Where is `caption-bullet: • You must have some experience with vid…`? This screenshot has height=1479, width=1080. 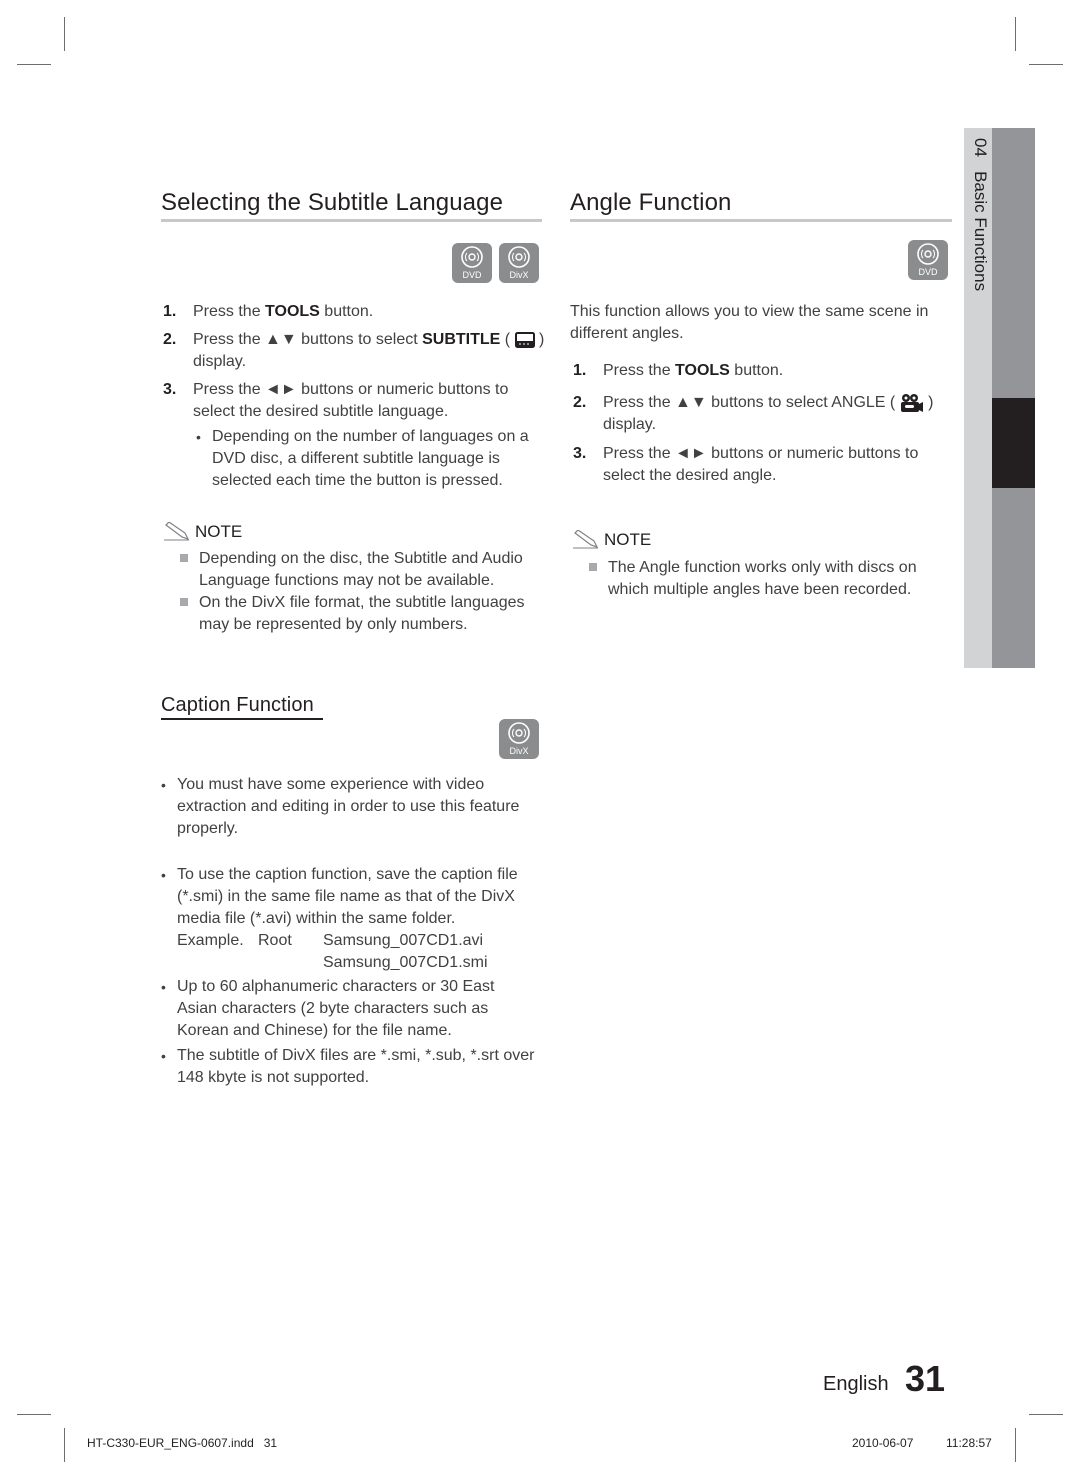 caption-bullet: • You must have some experience with vid… is located at coordinates (348, 807).